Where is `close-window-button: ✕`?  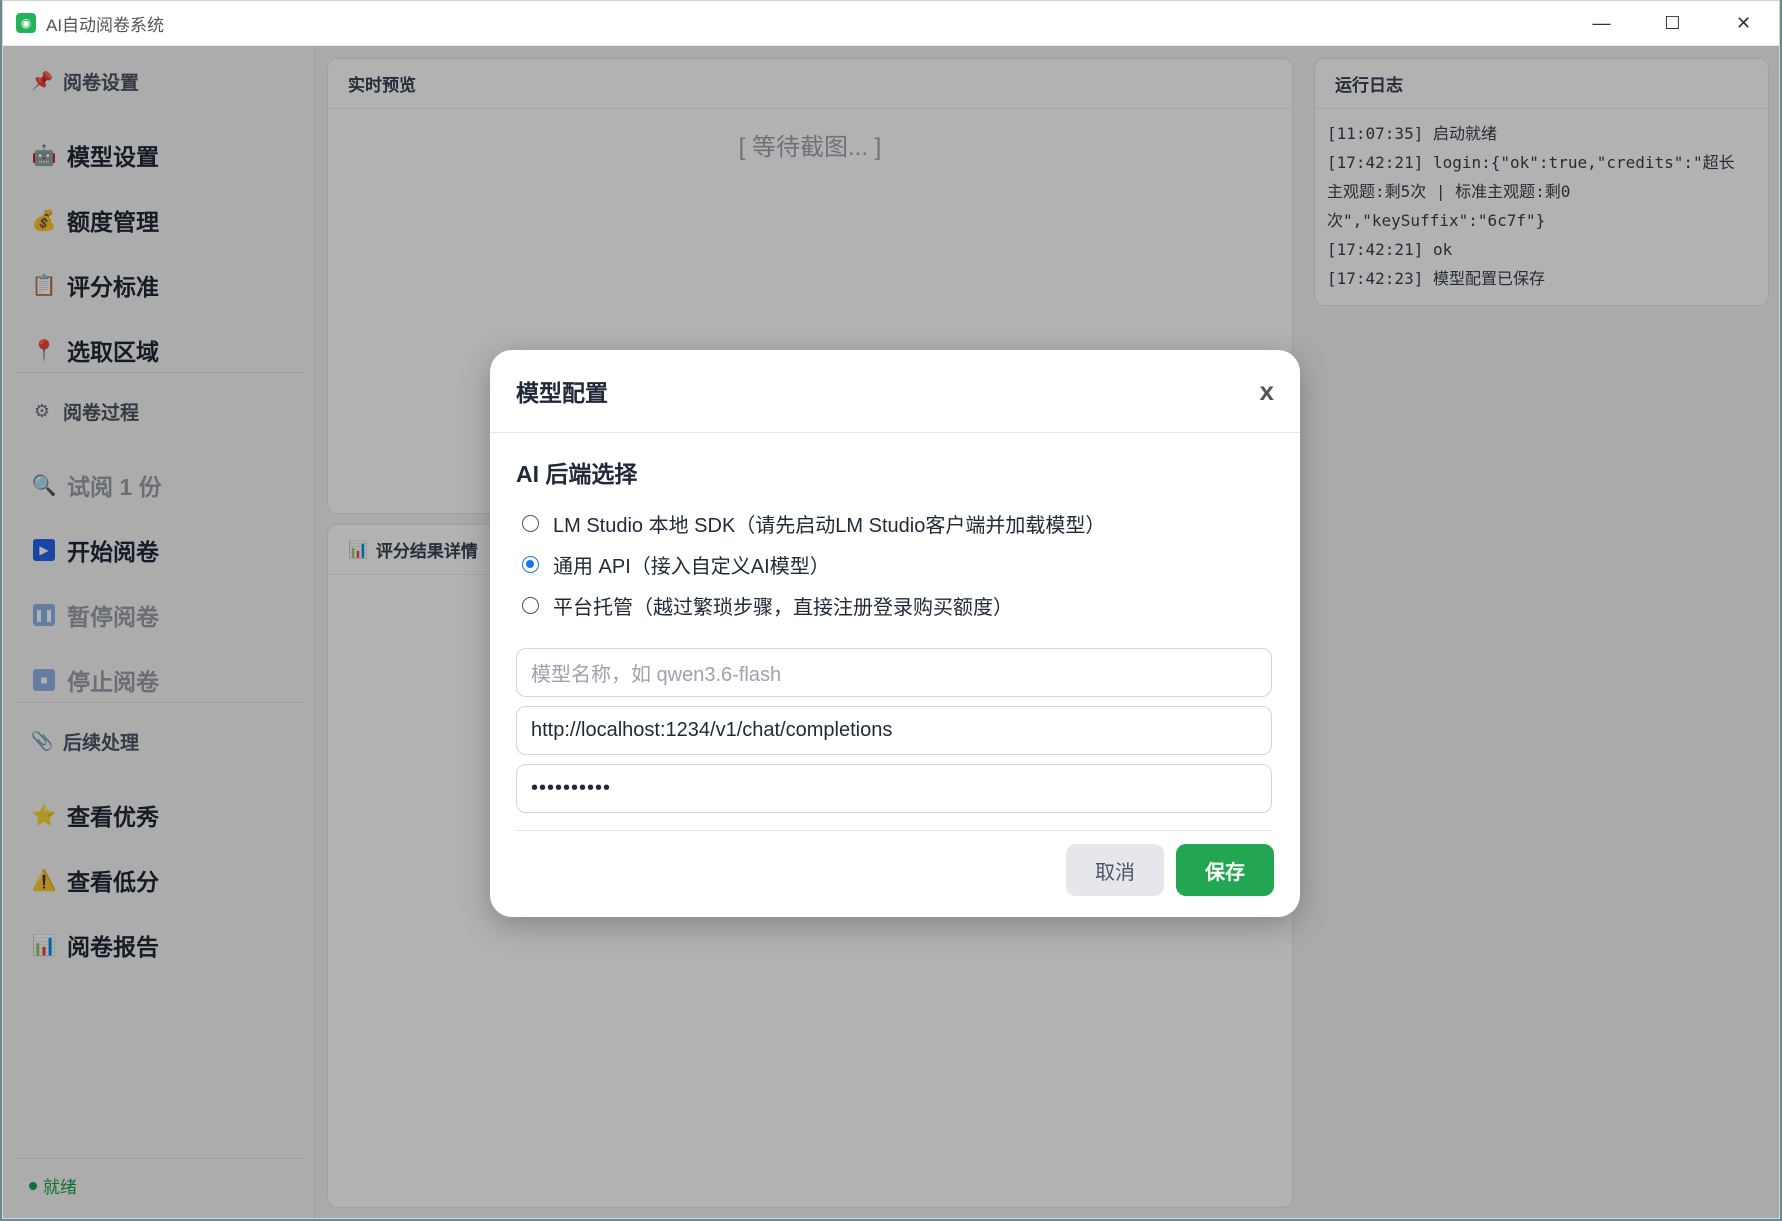
close-window-button: ✕ is located at coordinates (1743, 23).